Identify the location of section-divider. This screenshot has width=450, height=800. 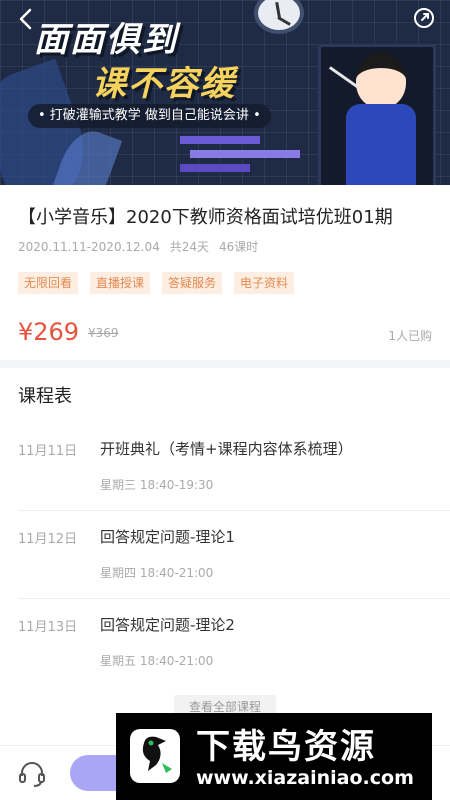
(225, 364).